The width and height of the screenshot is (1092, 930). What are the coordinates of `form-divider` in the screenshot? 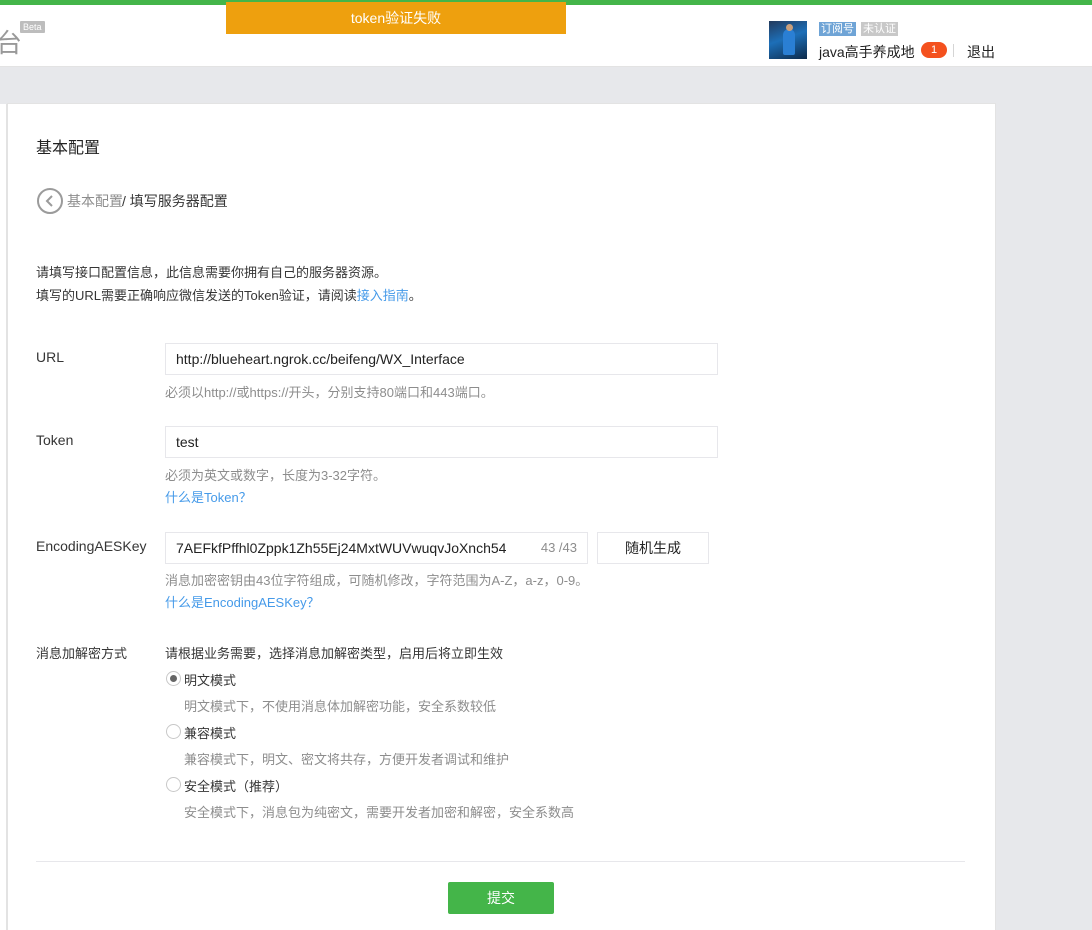 It's located at (500, 861).